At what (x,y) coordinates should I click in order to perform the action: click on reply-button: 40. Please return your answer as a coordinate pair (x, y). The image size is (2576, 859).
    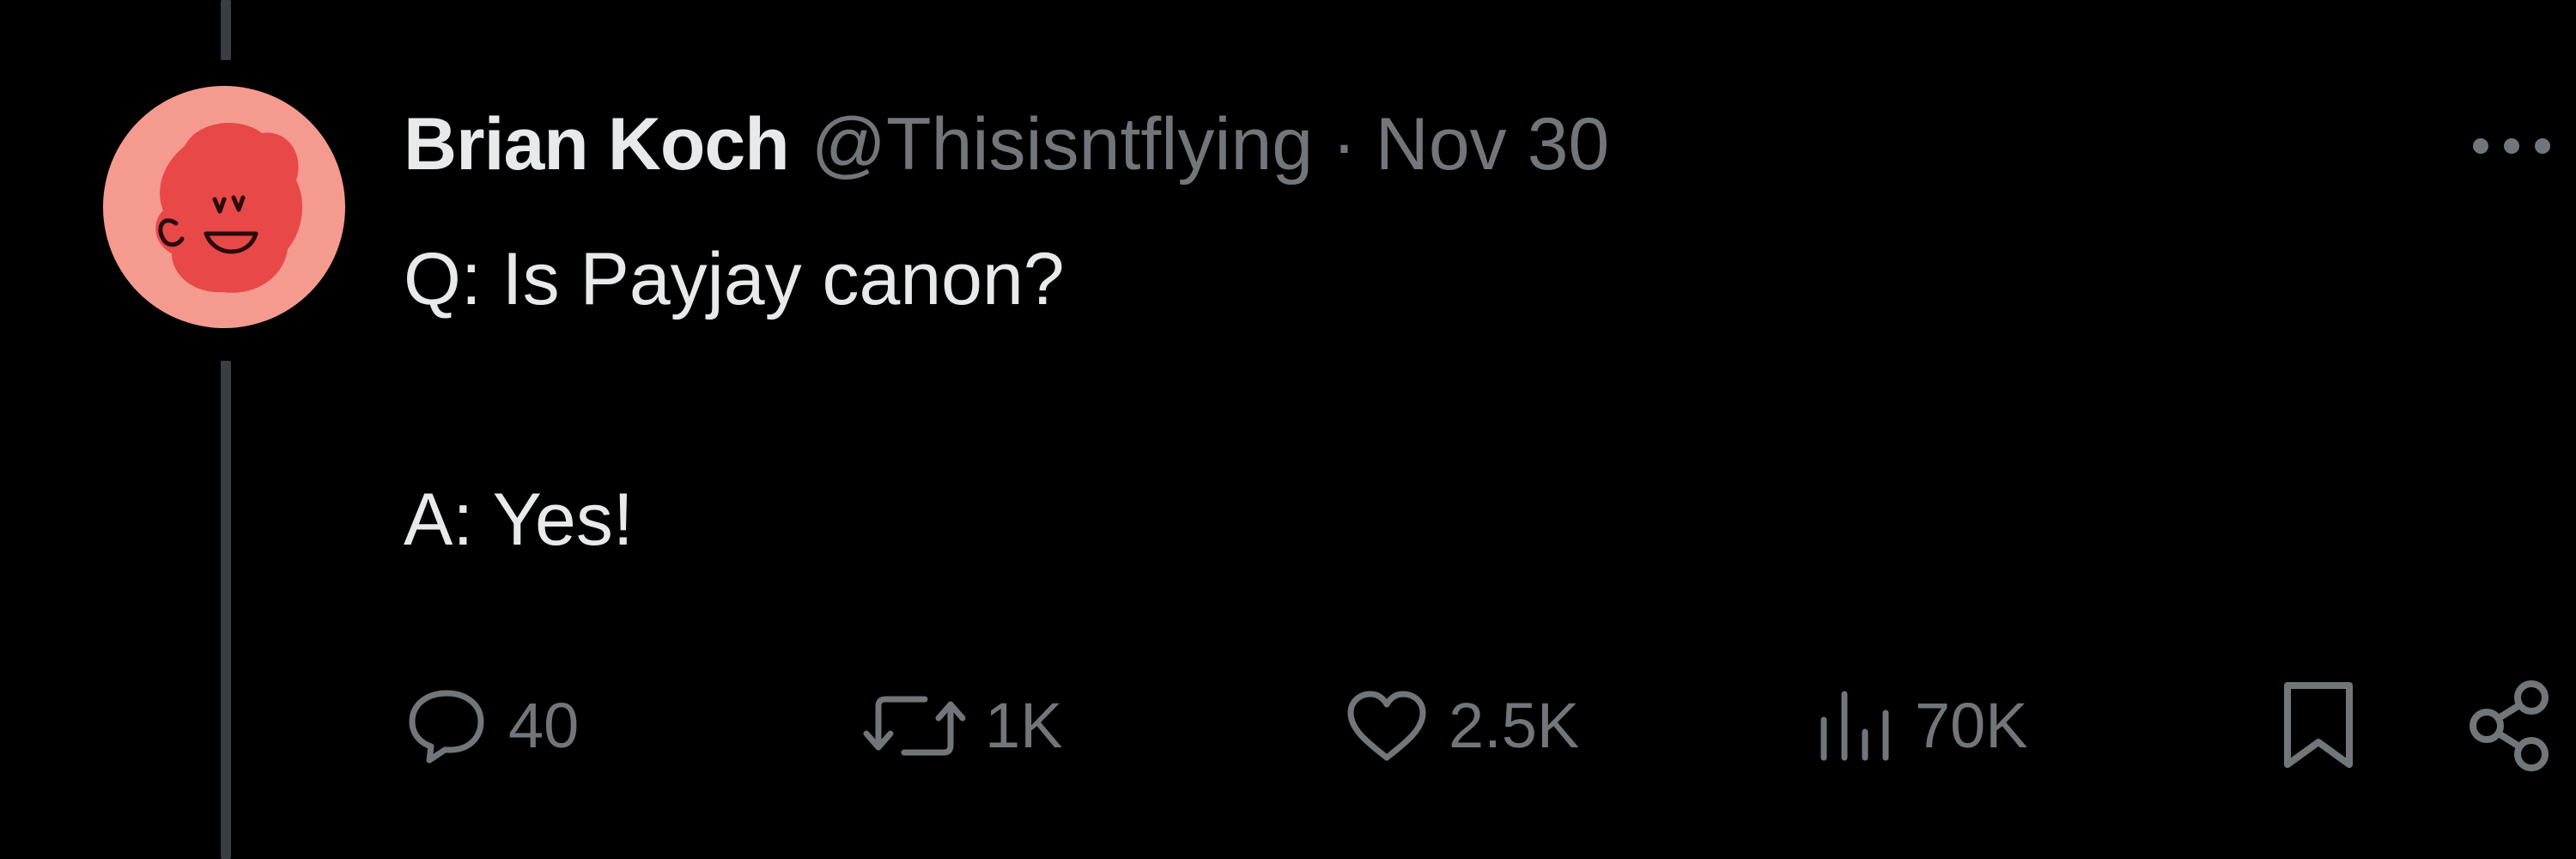
    Looking at the image, I should click on (492, 726).